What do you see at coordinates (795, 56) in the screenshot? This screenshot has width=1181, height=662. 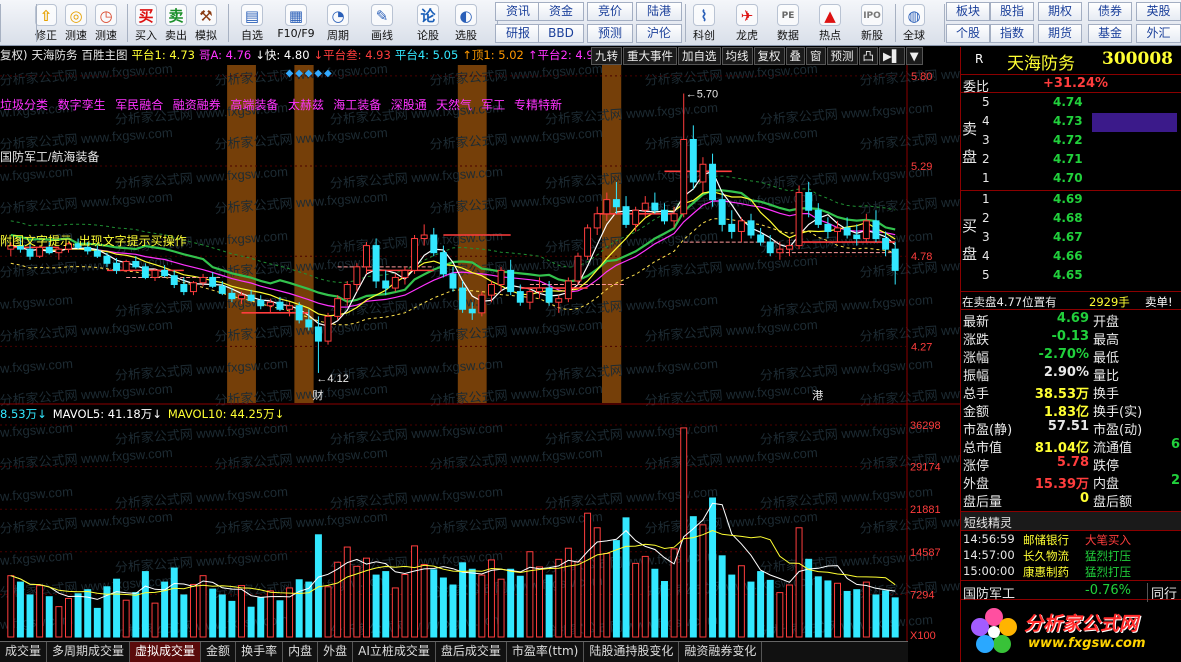 I see `chart-tab-5: 叠` at bounding box center [795, 56].